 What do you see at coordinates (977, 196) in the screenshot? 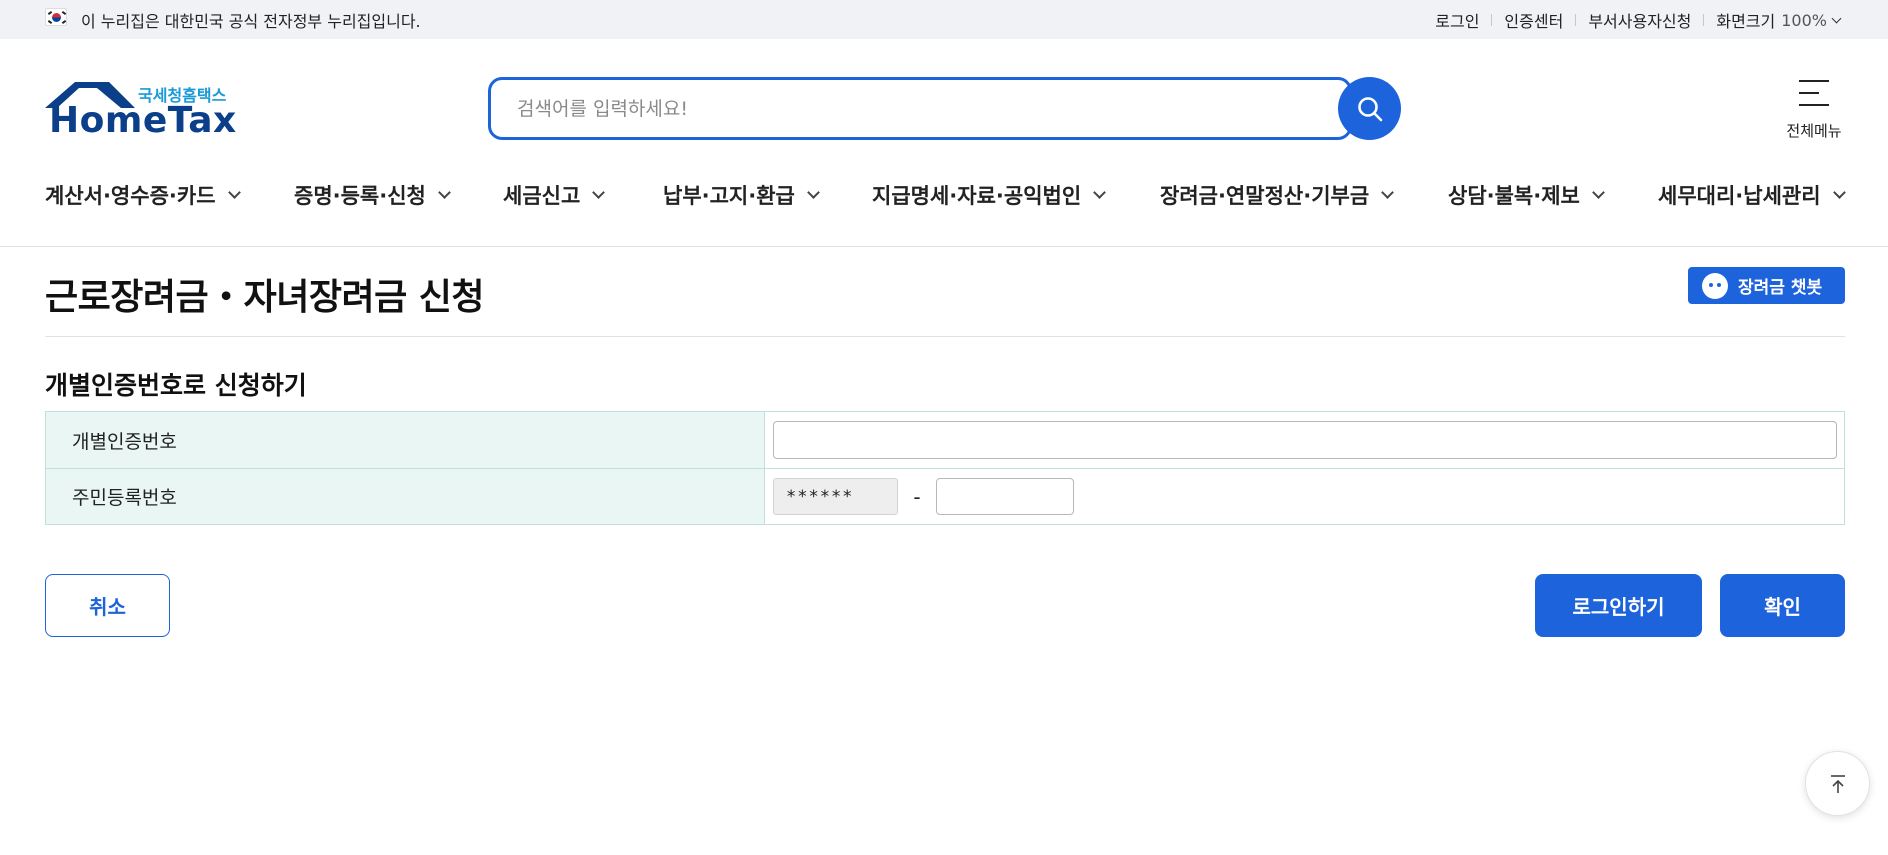
I see `gnb-item-label: 지급명세·자료·공익법인` at bounding box center [977, 196].